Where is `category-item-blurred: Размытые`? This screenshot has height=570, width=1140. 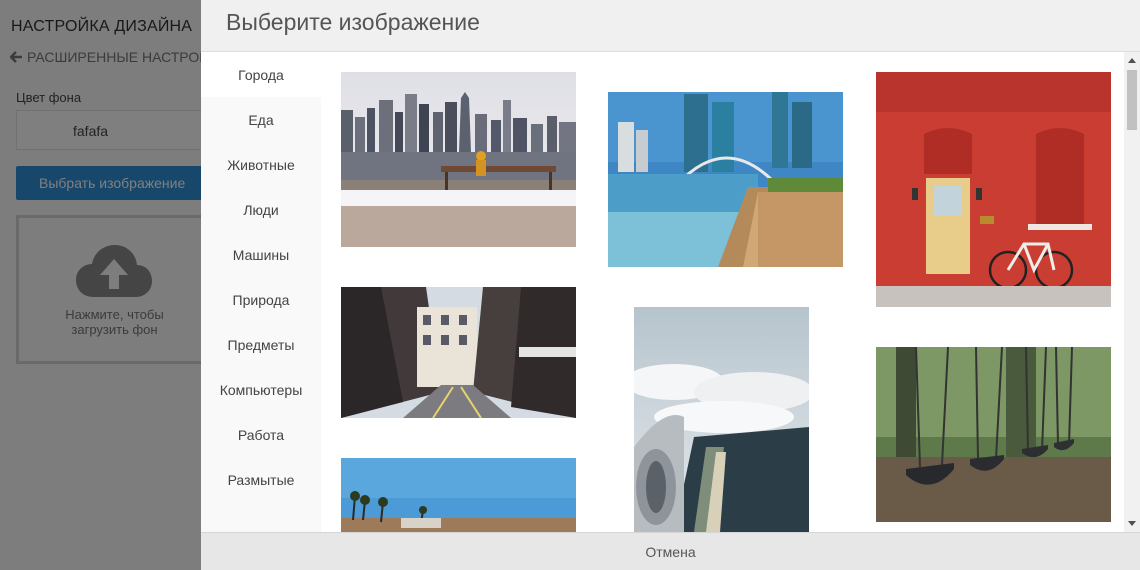 category-item-blurred: Размытые is located at coordinates (261, 479).